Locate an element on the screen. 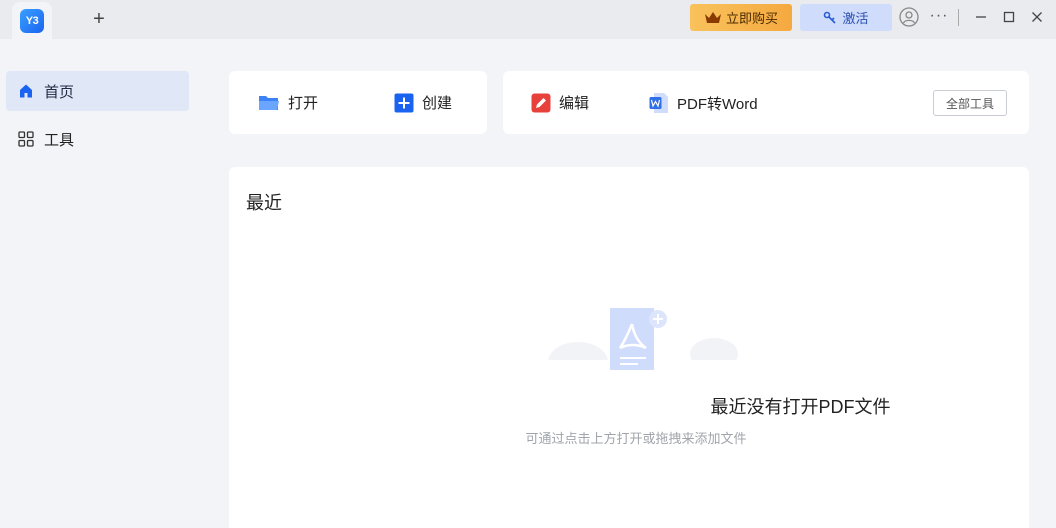  create-label: 创建 is located at coordinates (437, 103).